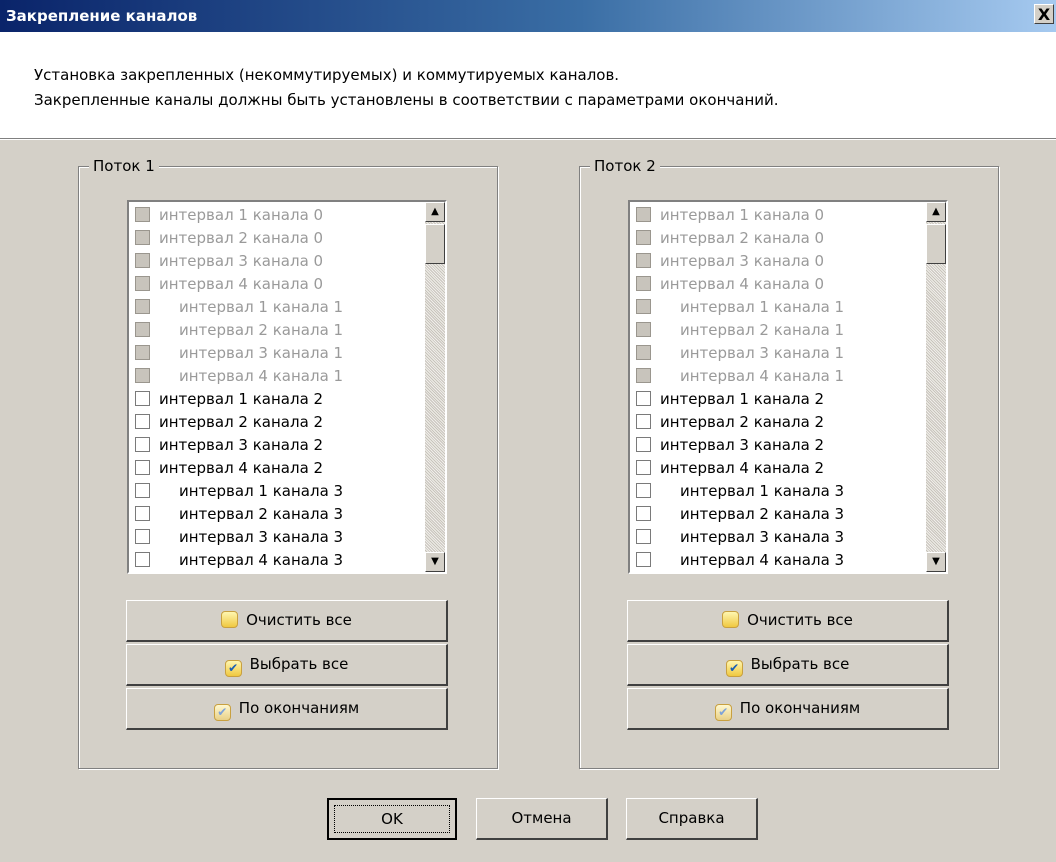 The height and width of the screenshot is (862, 1056). I want to click on list-item-label: интервал 1 канала 3, so click(261, 491).